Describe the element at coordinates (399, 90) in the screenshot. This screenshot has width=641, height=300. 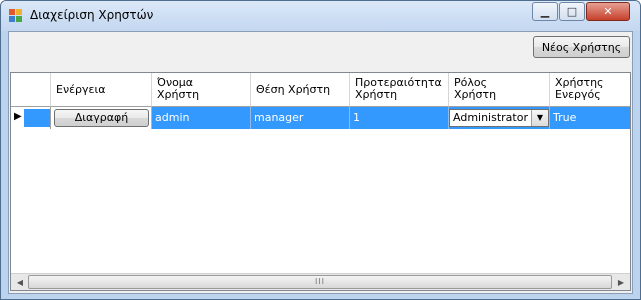
I see `column-header-priority: Προτεραιότητα Χρήστη` at that location.